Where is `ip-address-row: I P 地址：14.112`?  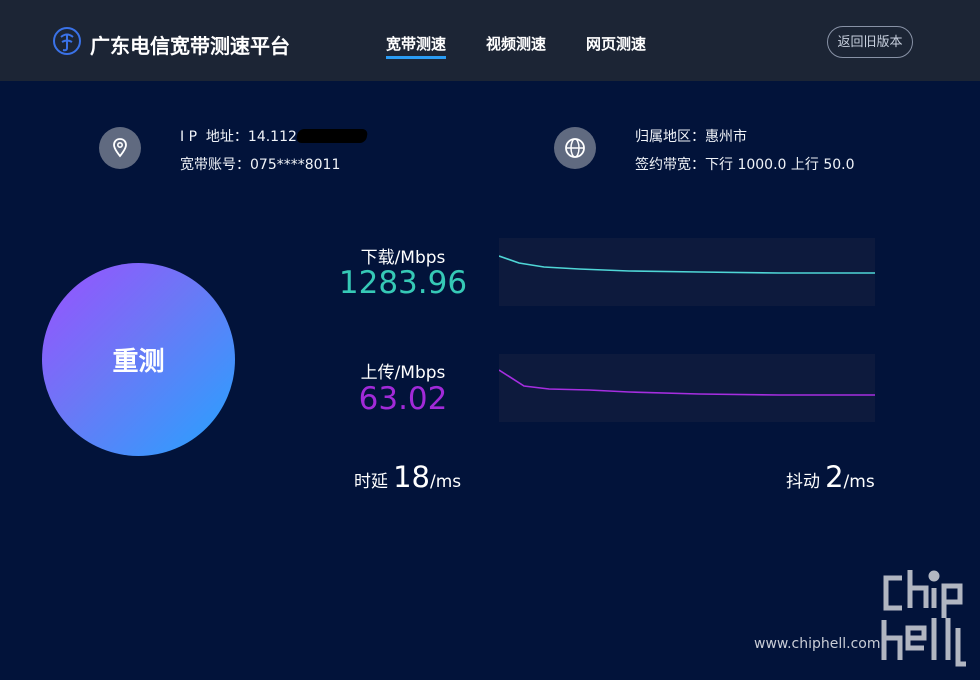
ip-address-row: I P 地址：14.112 is located at coordinates (274, 136).